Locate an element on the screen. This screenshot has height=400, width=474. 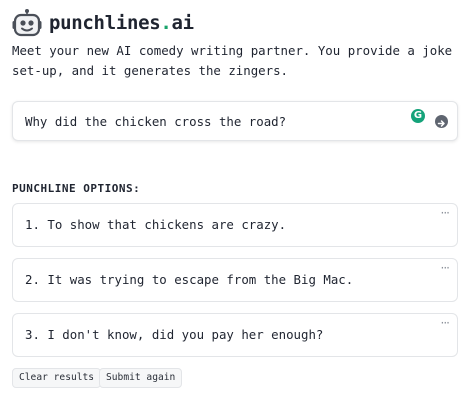
punchline-options-label: PUNCHLINE OPTIONS: is located at coordinates (76, 188).